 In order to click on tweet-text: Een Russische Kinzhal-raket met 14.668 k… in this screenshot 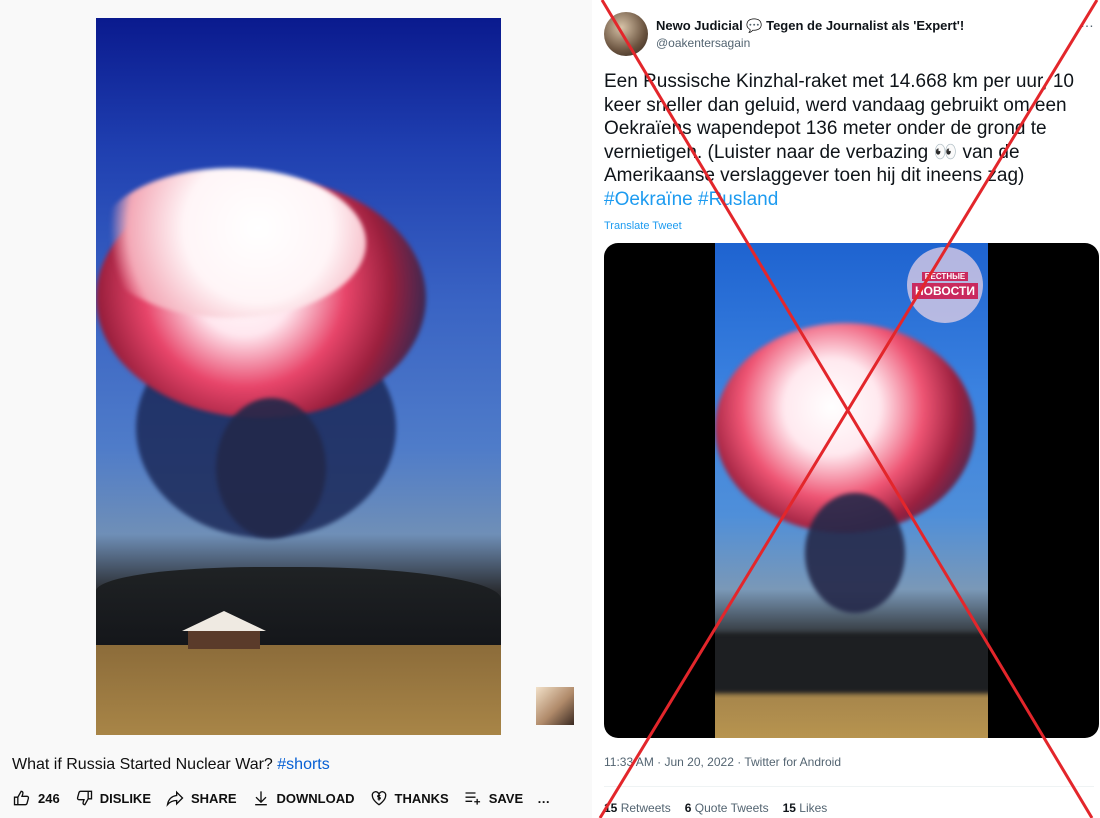, I will do `click(852, 140)`.